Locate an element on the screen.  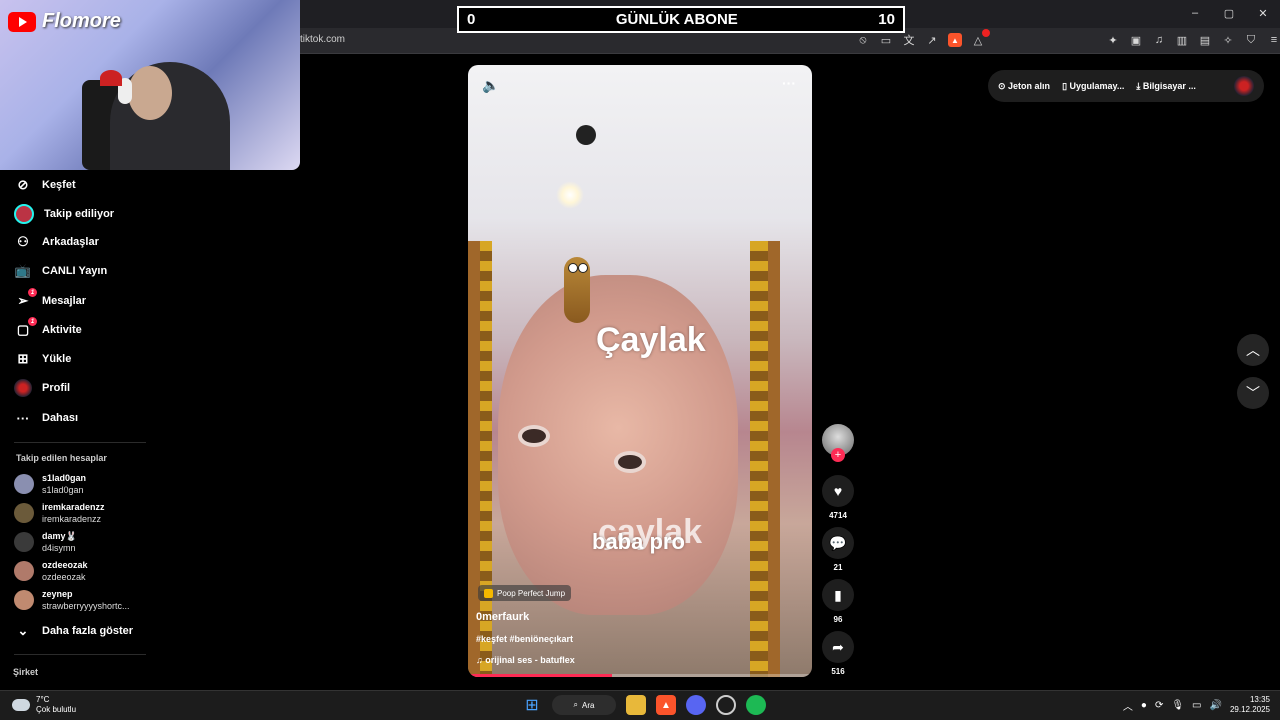
nav-item-upload: ⊞ Yükle is located at coordinates (43, 359).